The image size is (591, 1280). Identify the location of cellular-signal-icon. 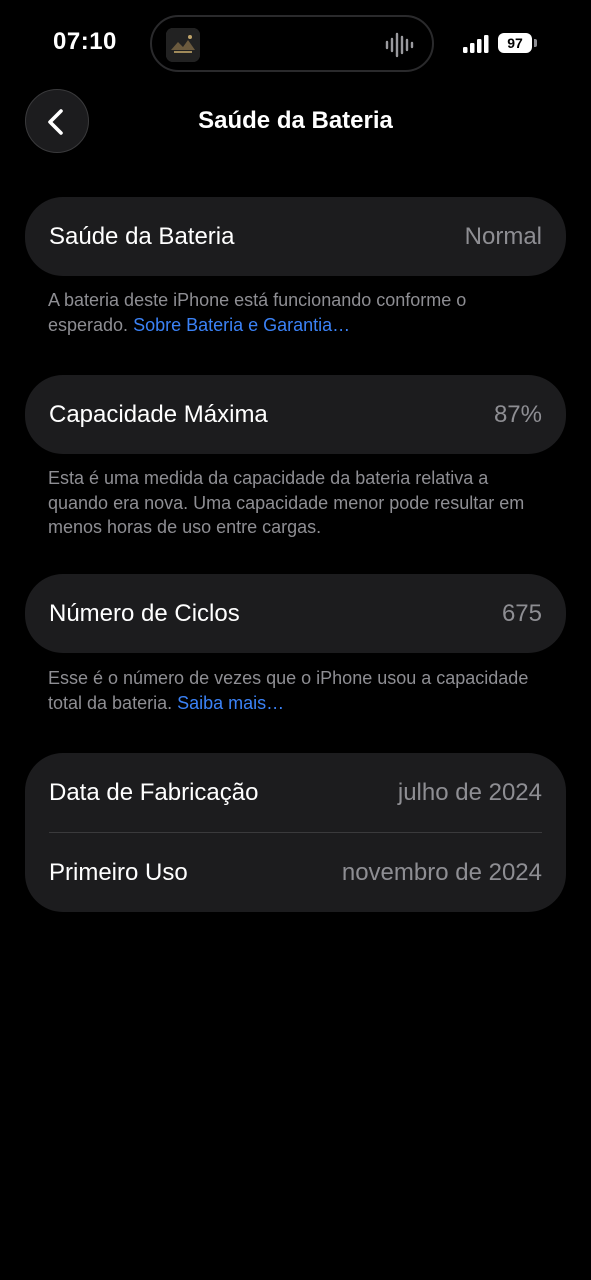
(476, 44).